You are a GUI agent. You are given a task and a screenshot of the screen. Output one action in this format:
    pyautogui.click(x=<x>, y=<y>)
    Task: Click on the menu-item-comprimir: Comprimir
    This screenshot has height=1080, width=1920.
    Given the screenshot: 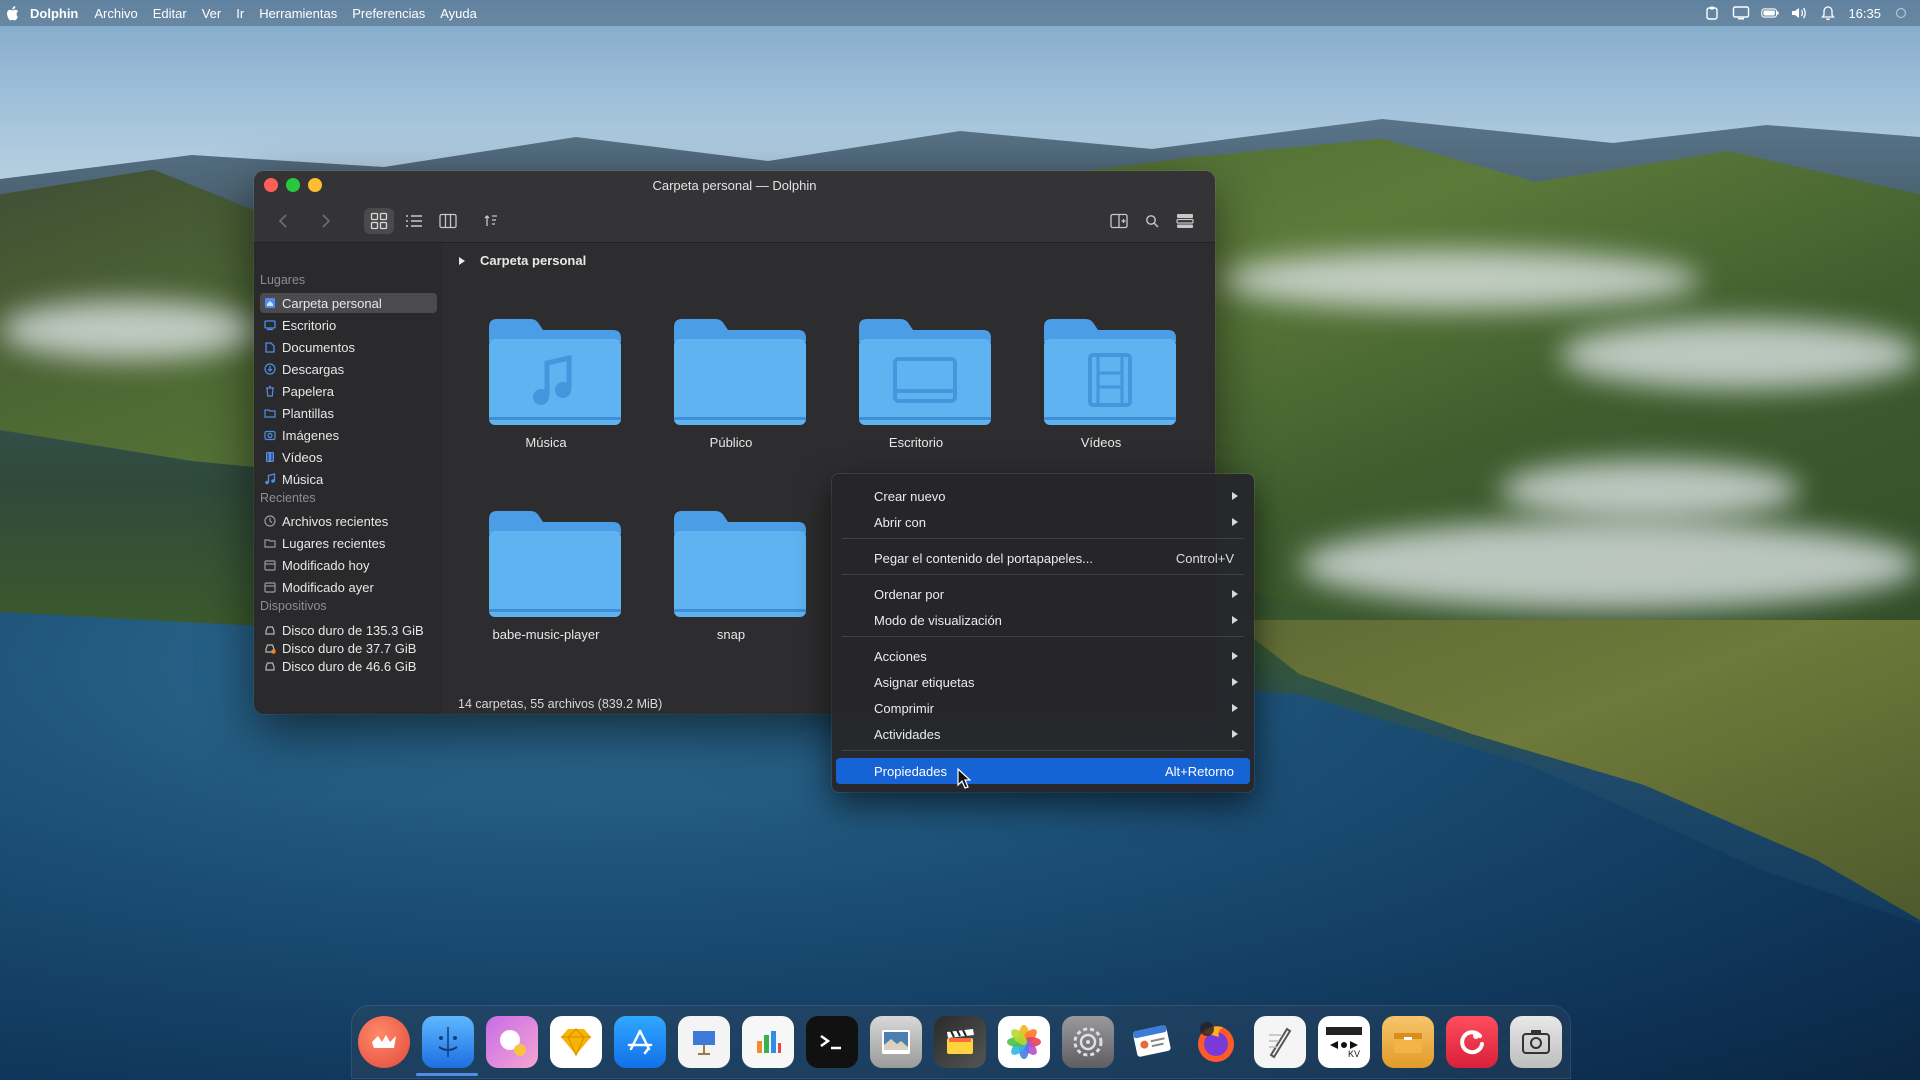 What is the action you would take?
    pyautogui.click(x=1043, y=708)
    